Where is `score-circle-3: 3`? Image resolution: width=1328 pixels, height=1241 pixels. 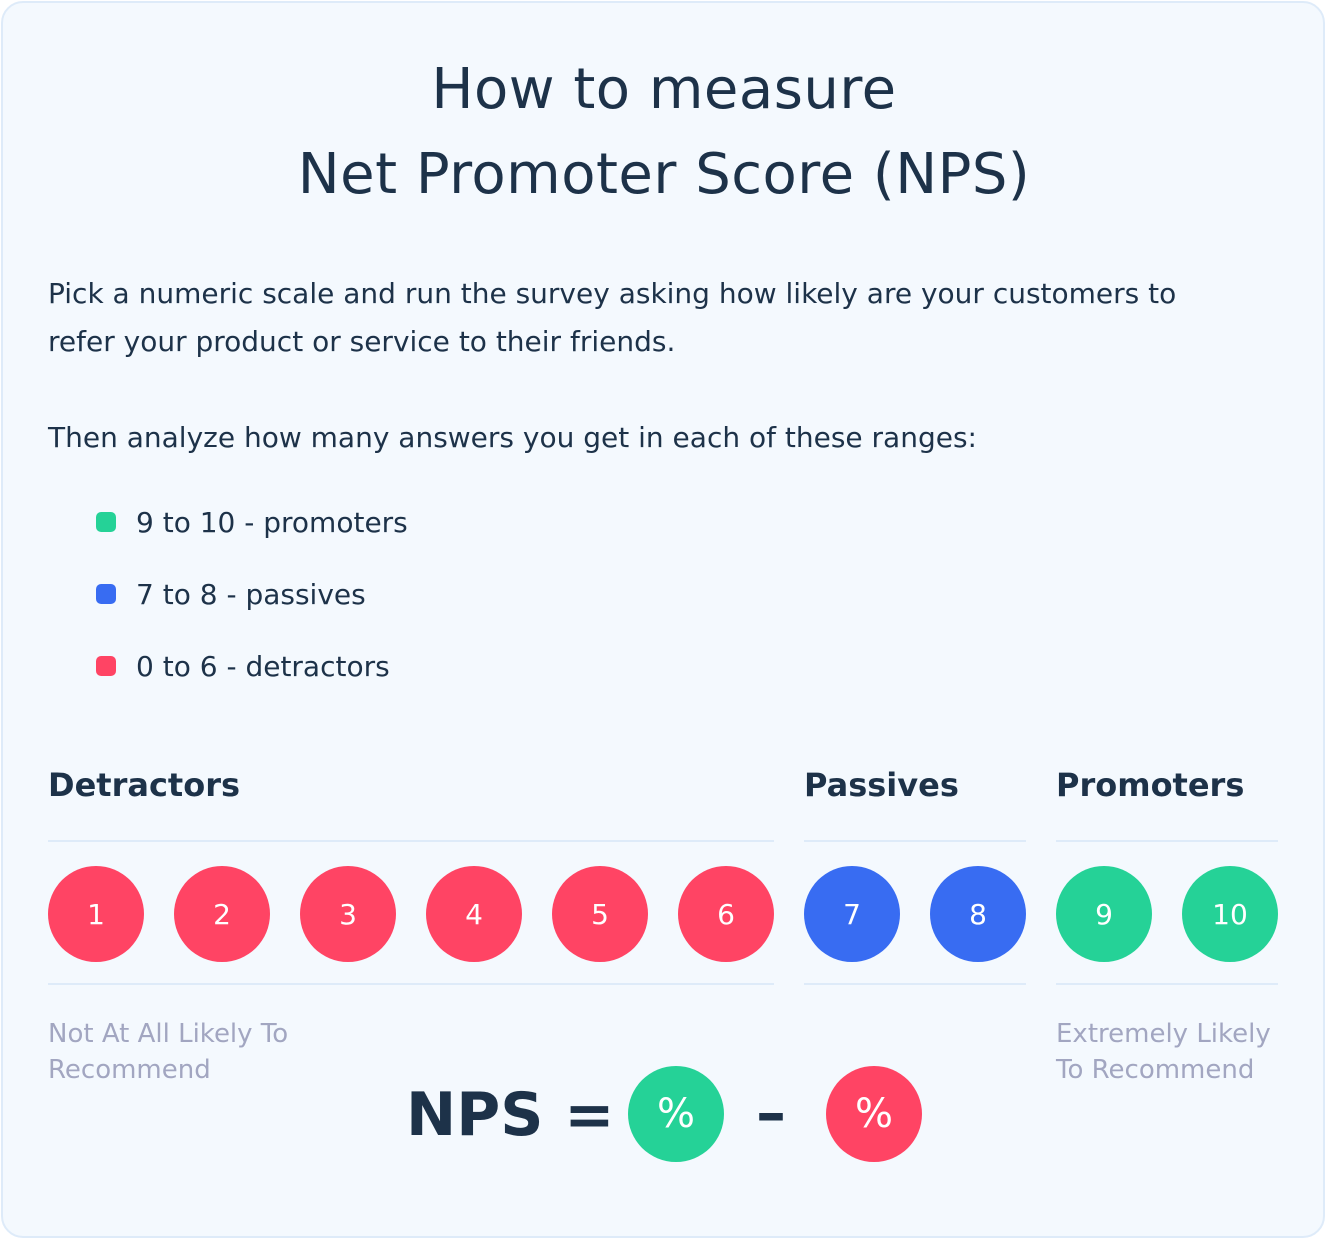 score-circle-3: 3 is located at coordinates (348, 914).